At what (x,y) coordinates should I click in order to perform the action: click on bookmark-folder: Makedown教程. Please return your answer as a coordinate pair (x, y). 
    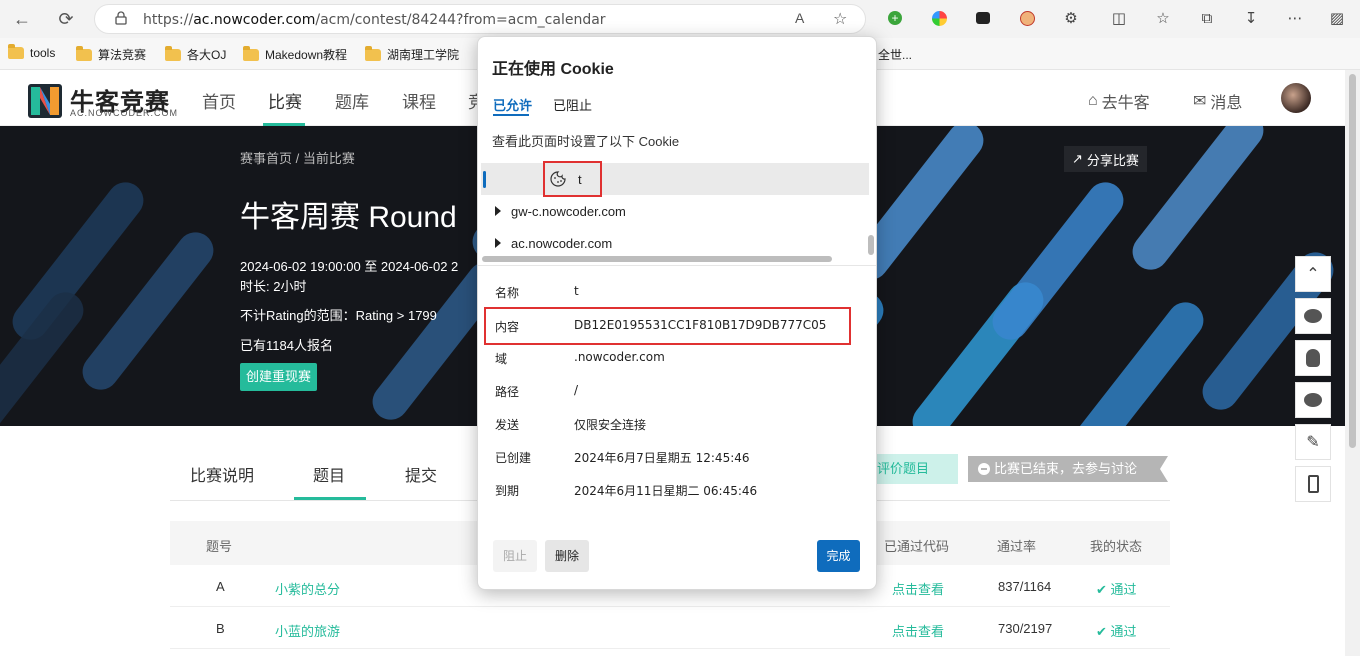
    Looking at the image, I should click on (295, 54).